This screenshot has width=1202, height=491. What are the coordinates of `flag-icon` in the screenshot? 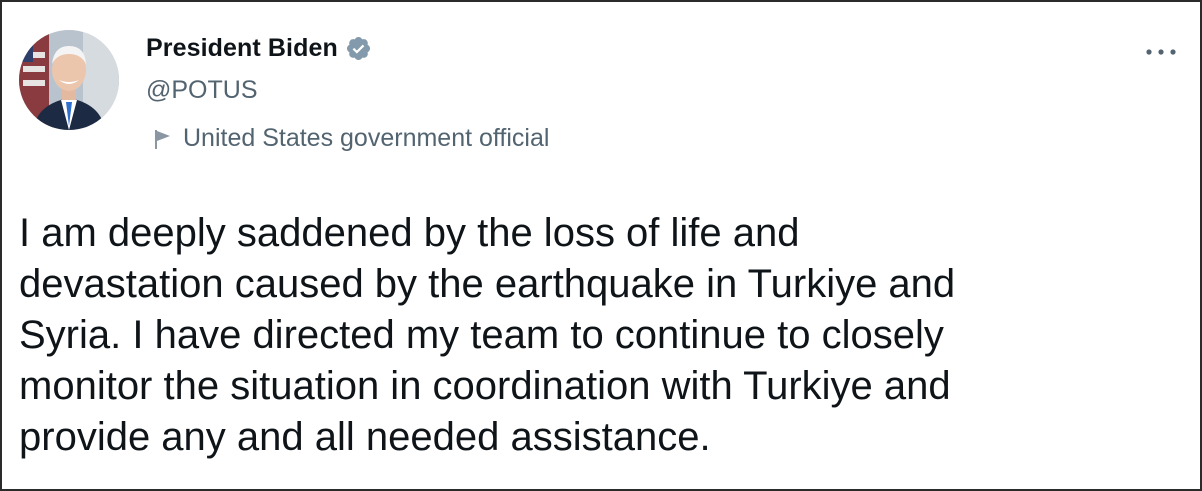 It's located at (162, 139).